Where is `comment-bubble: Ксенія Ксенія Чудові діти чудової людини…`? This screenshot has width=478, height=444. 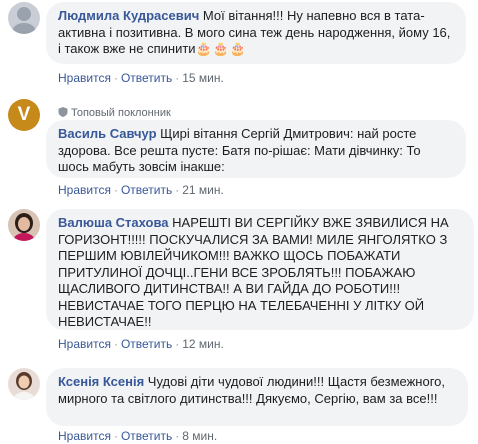 comment-bubble: Ксенія Ксенія Чудові діти чудової людини… is located at coordinates (257, 397).